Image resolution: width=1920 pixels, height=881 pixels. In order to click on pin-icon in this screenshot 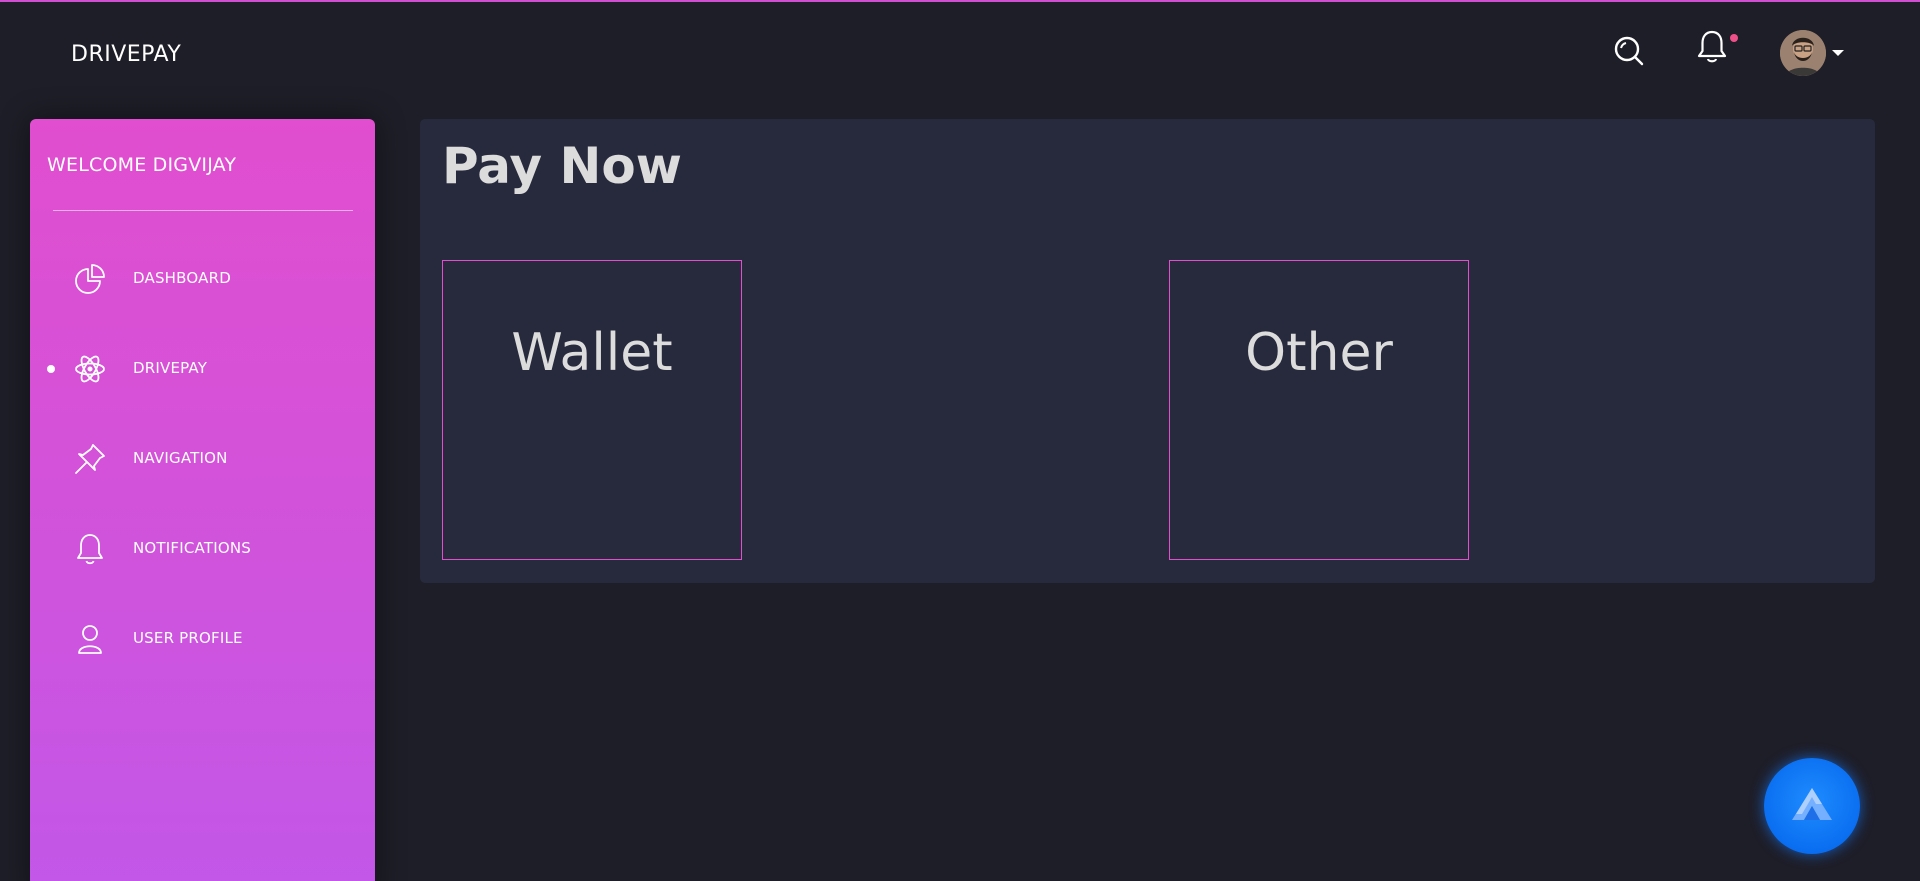, I will do `click(90, 459)`.